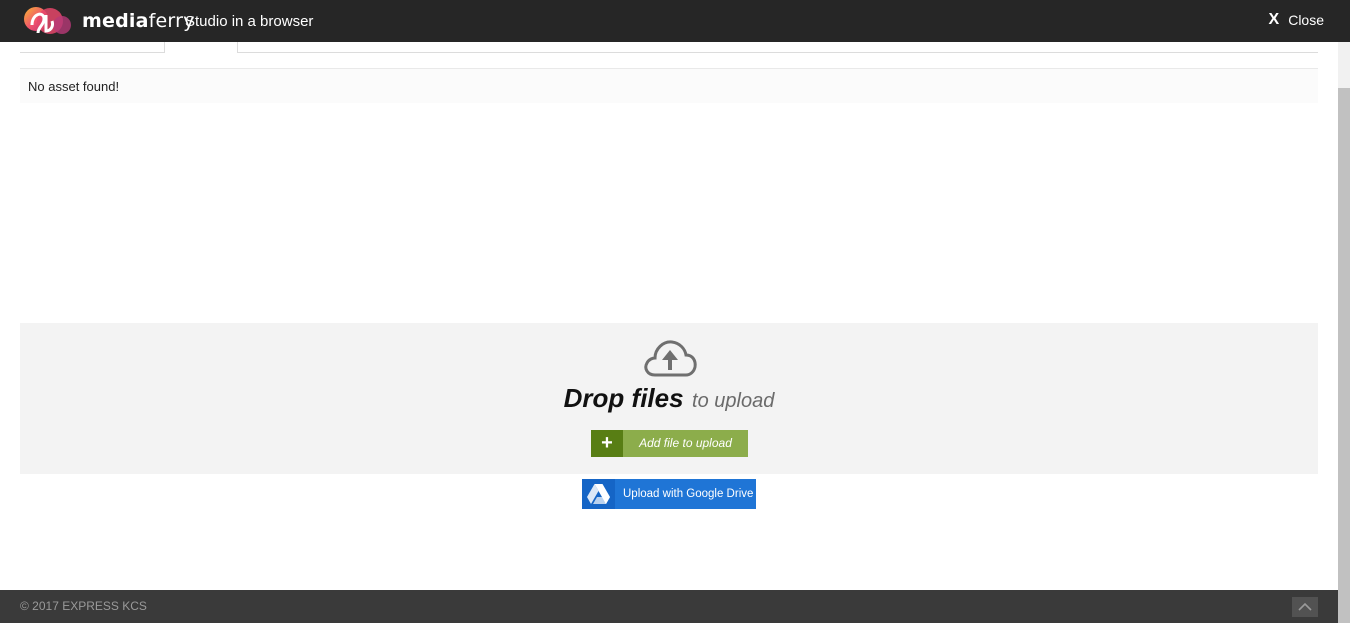 Image resolution: width=1350 pixels, height=623 pixels. I want to click on tab-active, so click(201, 47).